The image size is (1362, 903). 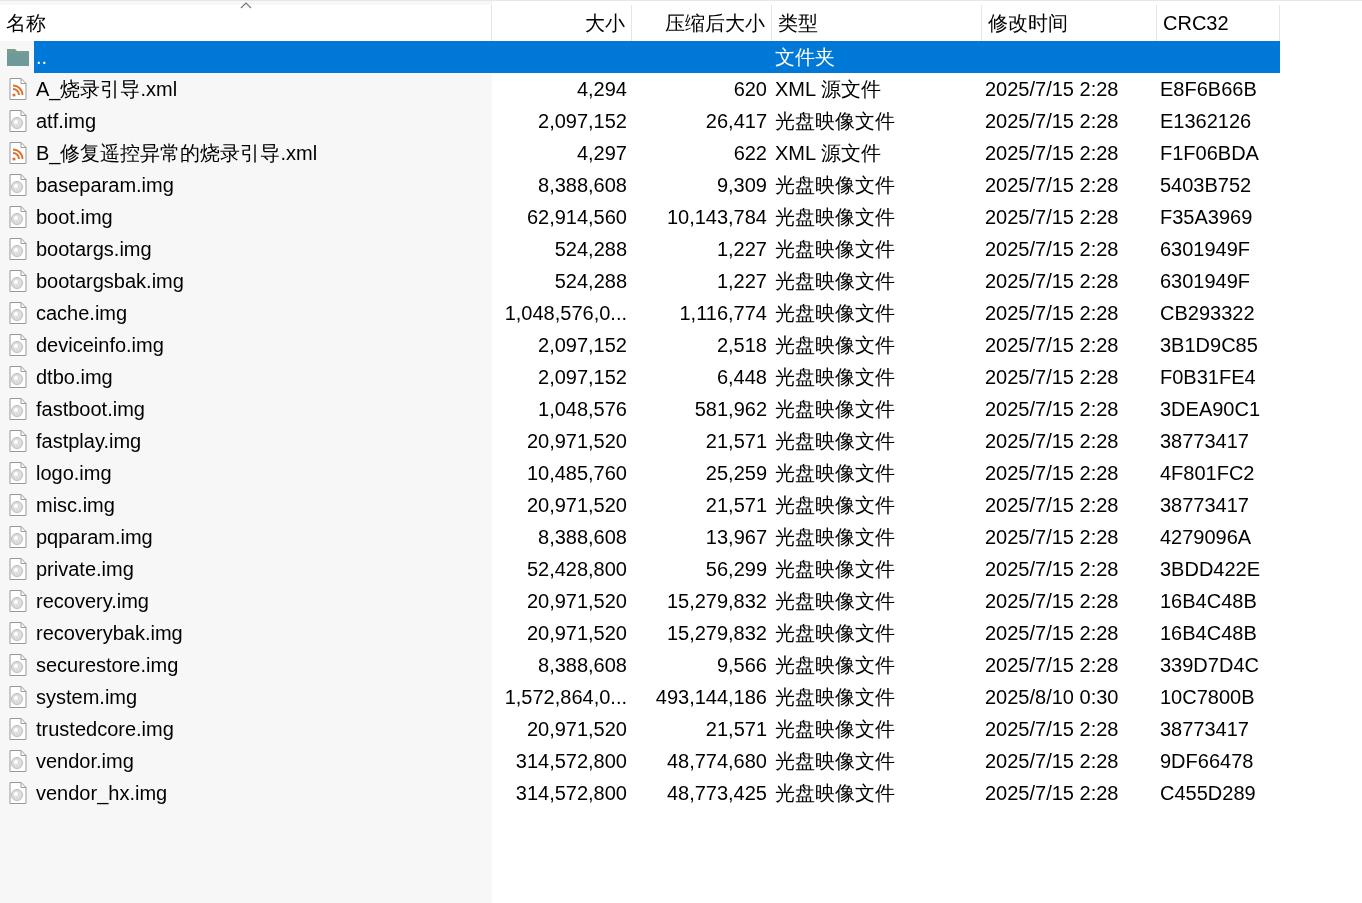 I want to click on table-cell-text: 339D7D4C, so click(x=1209, y=665).